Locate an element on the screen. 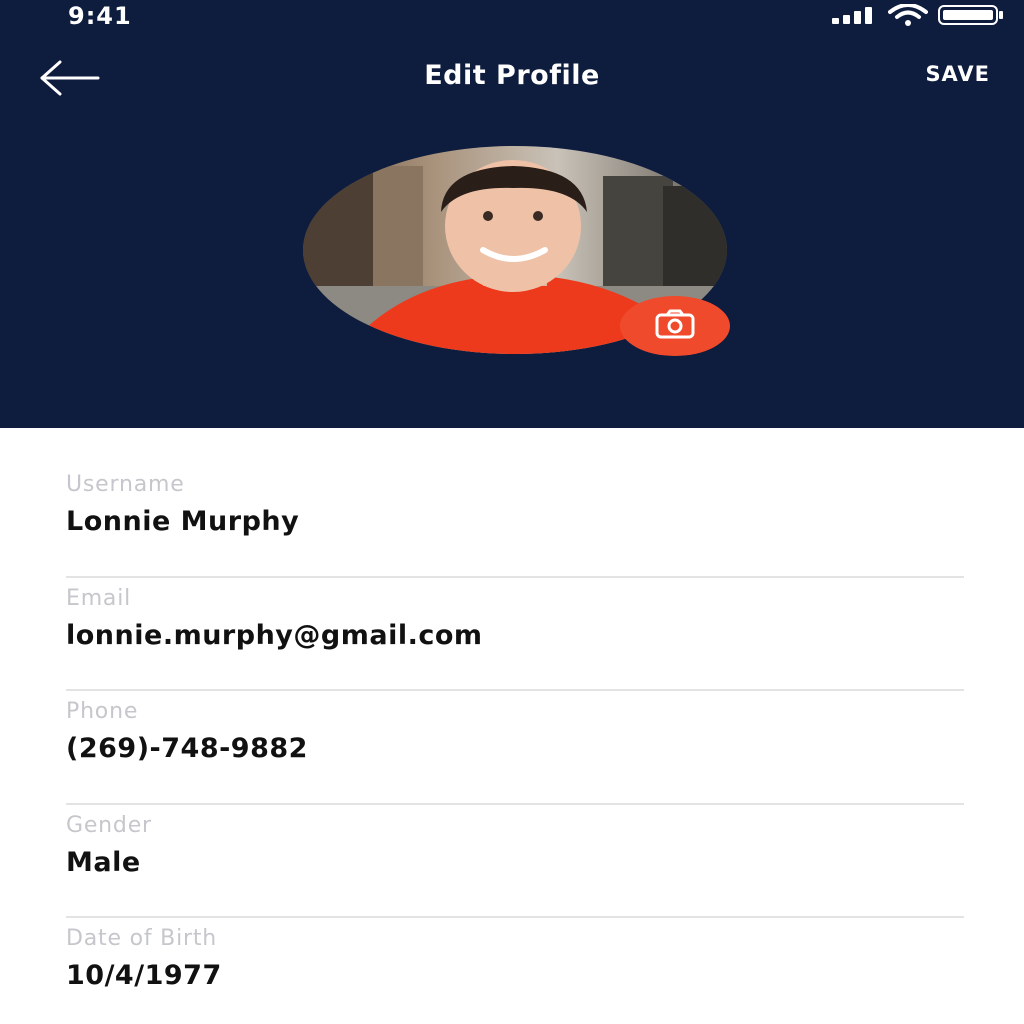  phone-field: Phone (269)-748-9882 is located at coordinates (515, 748).